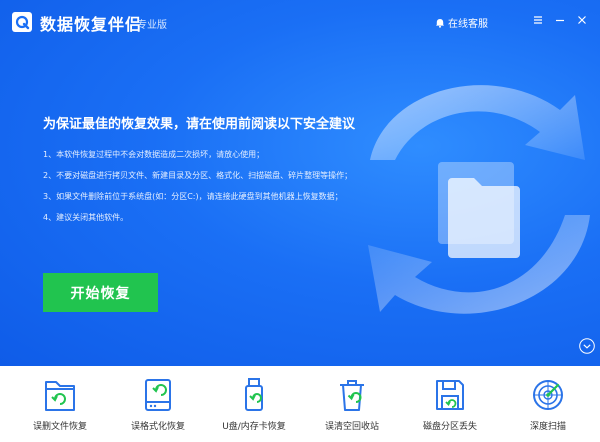  Describe the element at coordinates (154, 154) in the screenshot. I see `safety-tip: 1、本软件恢复过程中不会对数据造成二次损坏，请放心使用；` at that location.